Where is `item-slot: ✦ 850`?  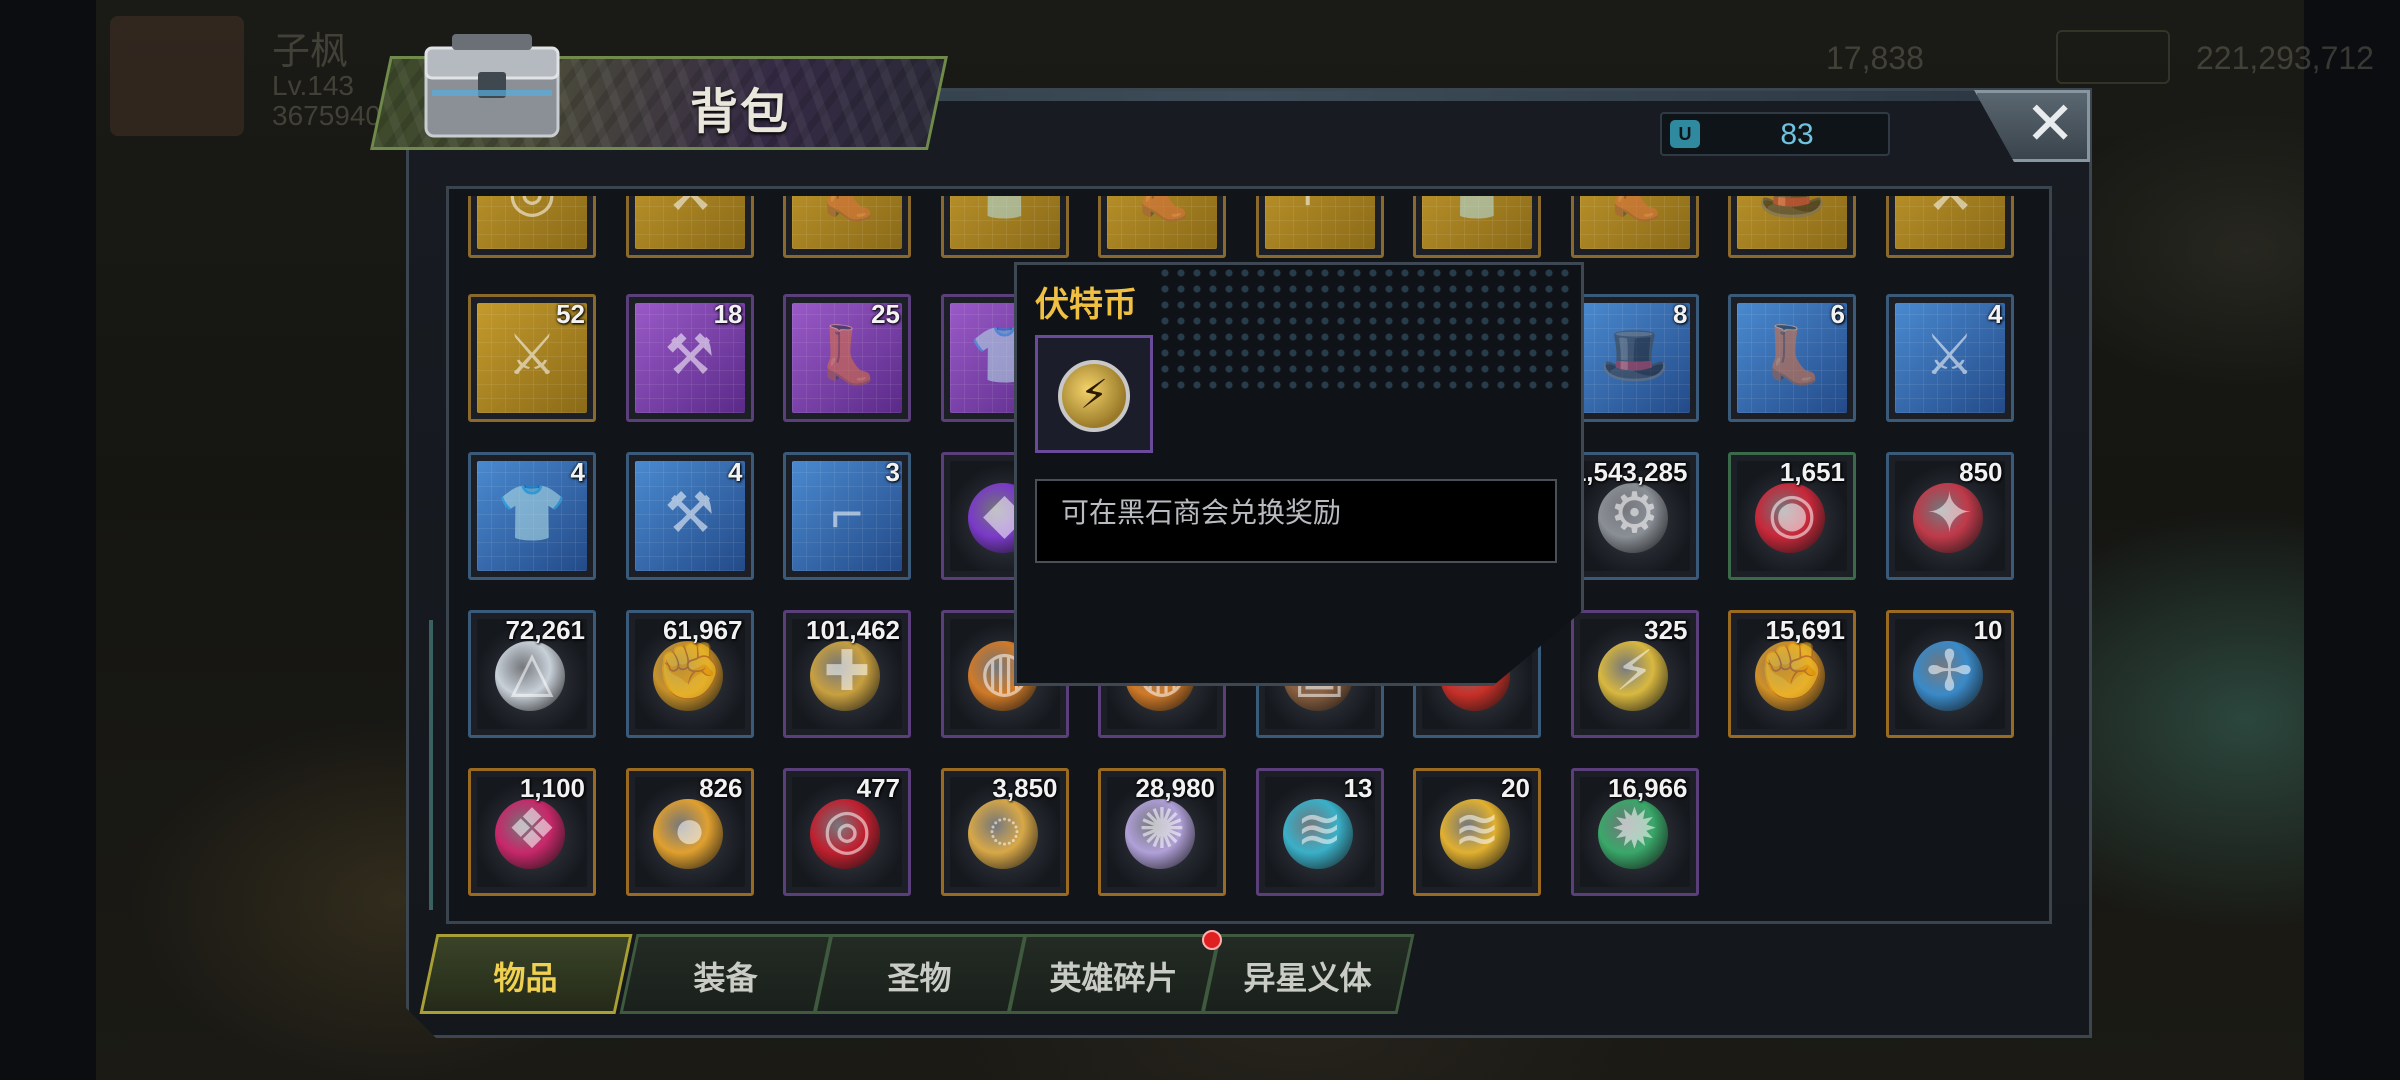
item-slot: ✦ 850 is located at coordinates (1949, 516).